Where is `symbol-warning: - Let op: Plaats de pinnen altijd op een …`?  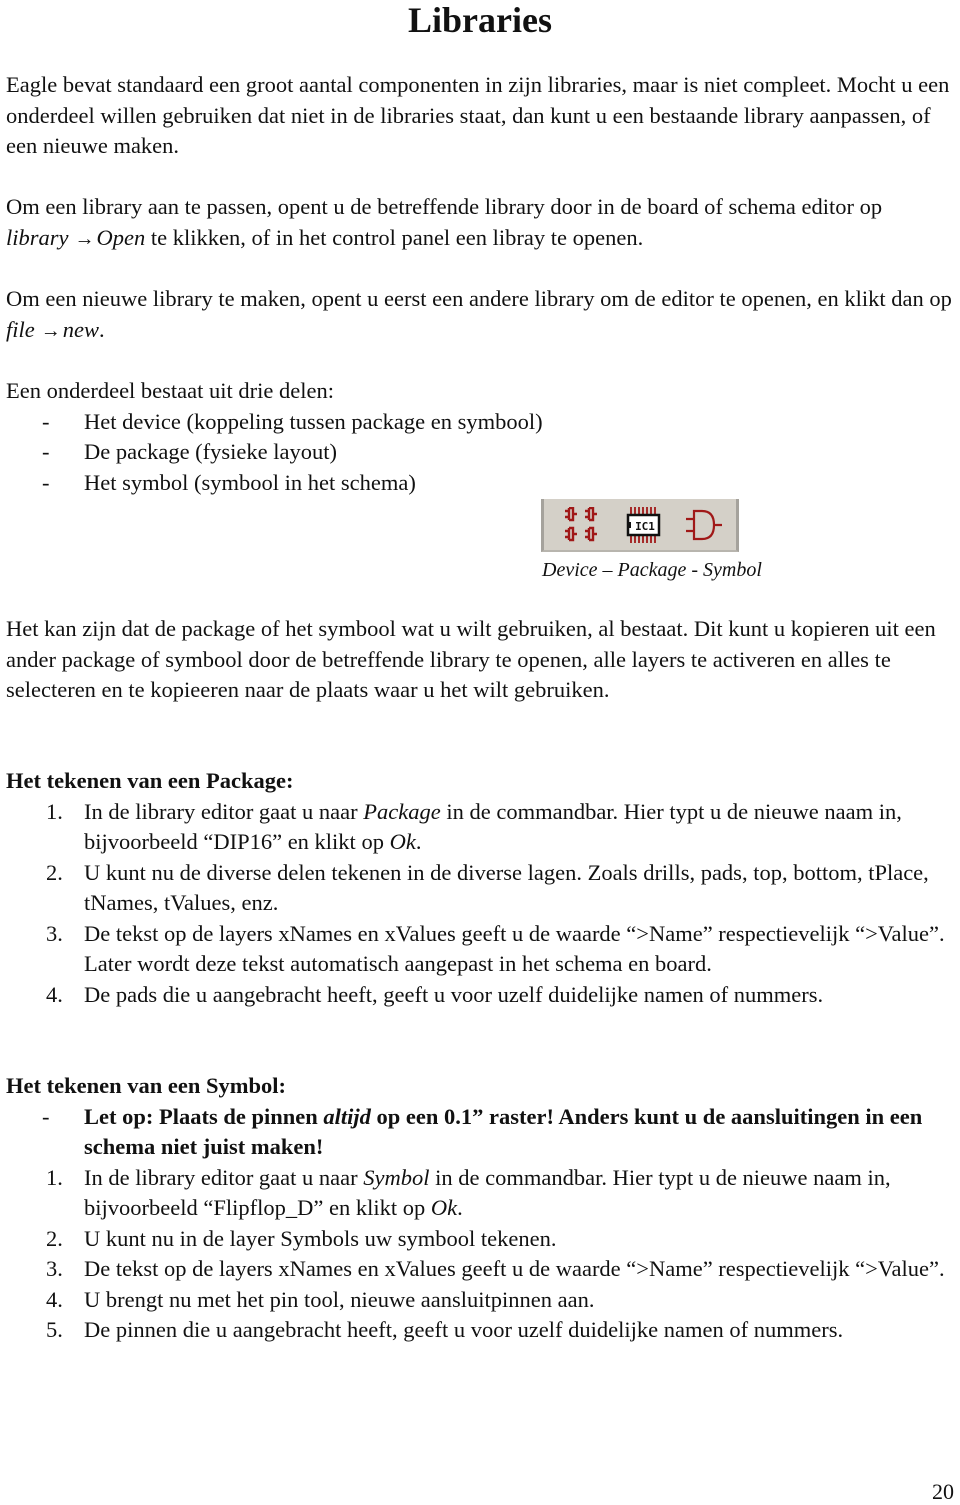
symbol-warning: - Let op: Plaats de pinnen altijd op een … is located at coordinates (481, 1132).